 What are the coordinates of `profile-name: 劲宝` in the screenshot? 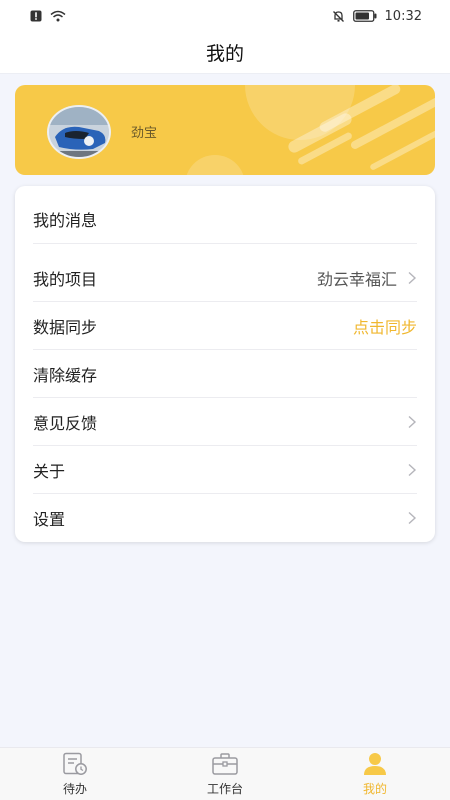 It's located at (144, 133).